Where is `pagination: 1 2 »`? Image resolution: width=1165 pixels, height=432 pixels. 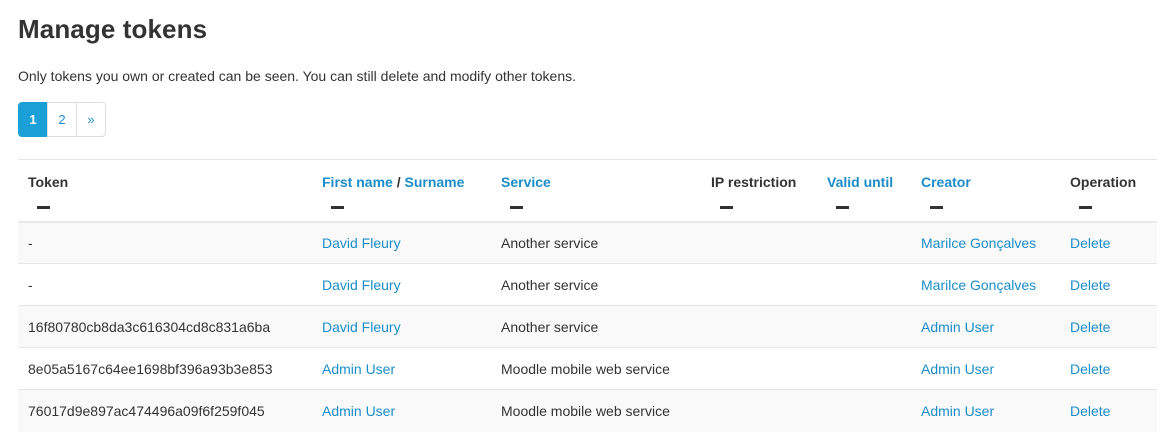
pagination: 1 2 » is located at coordinates (62, 119).